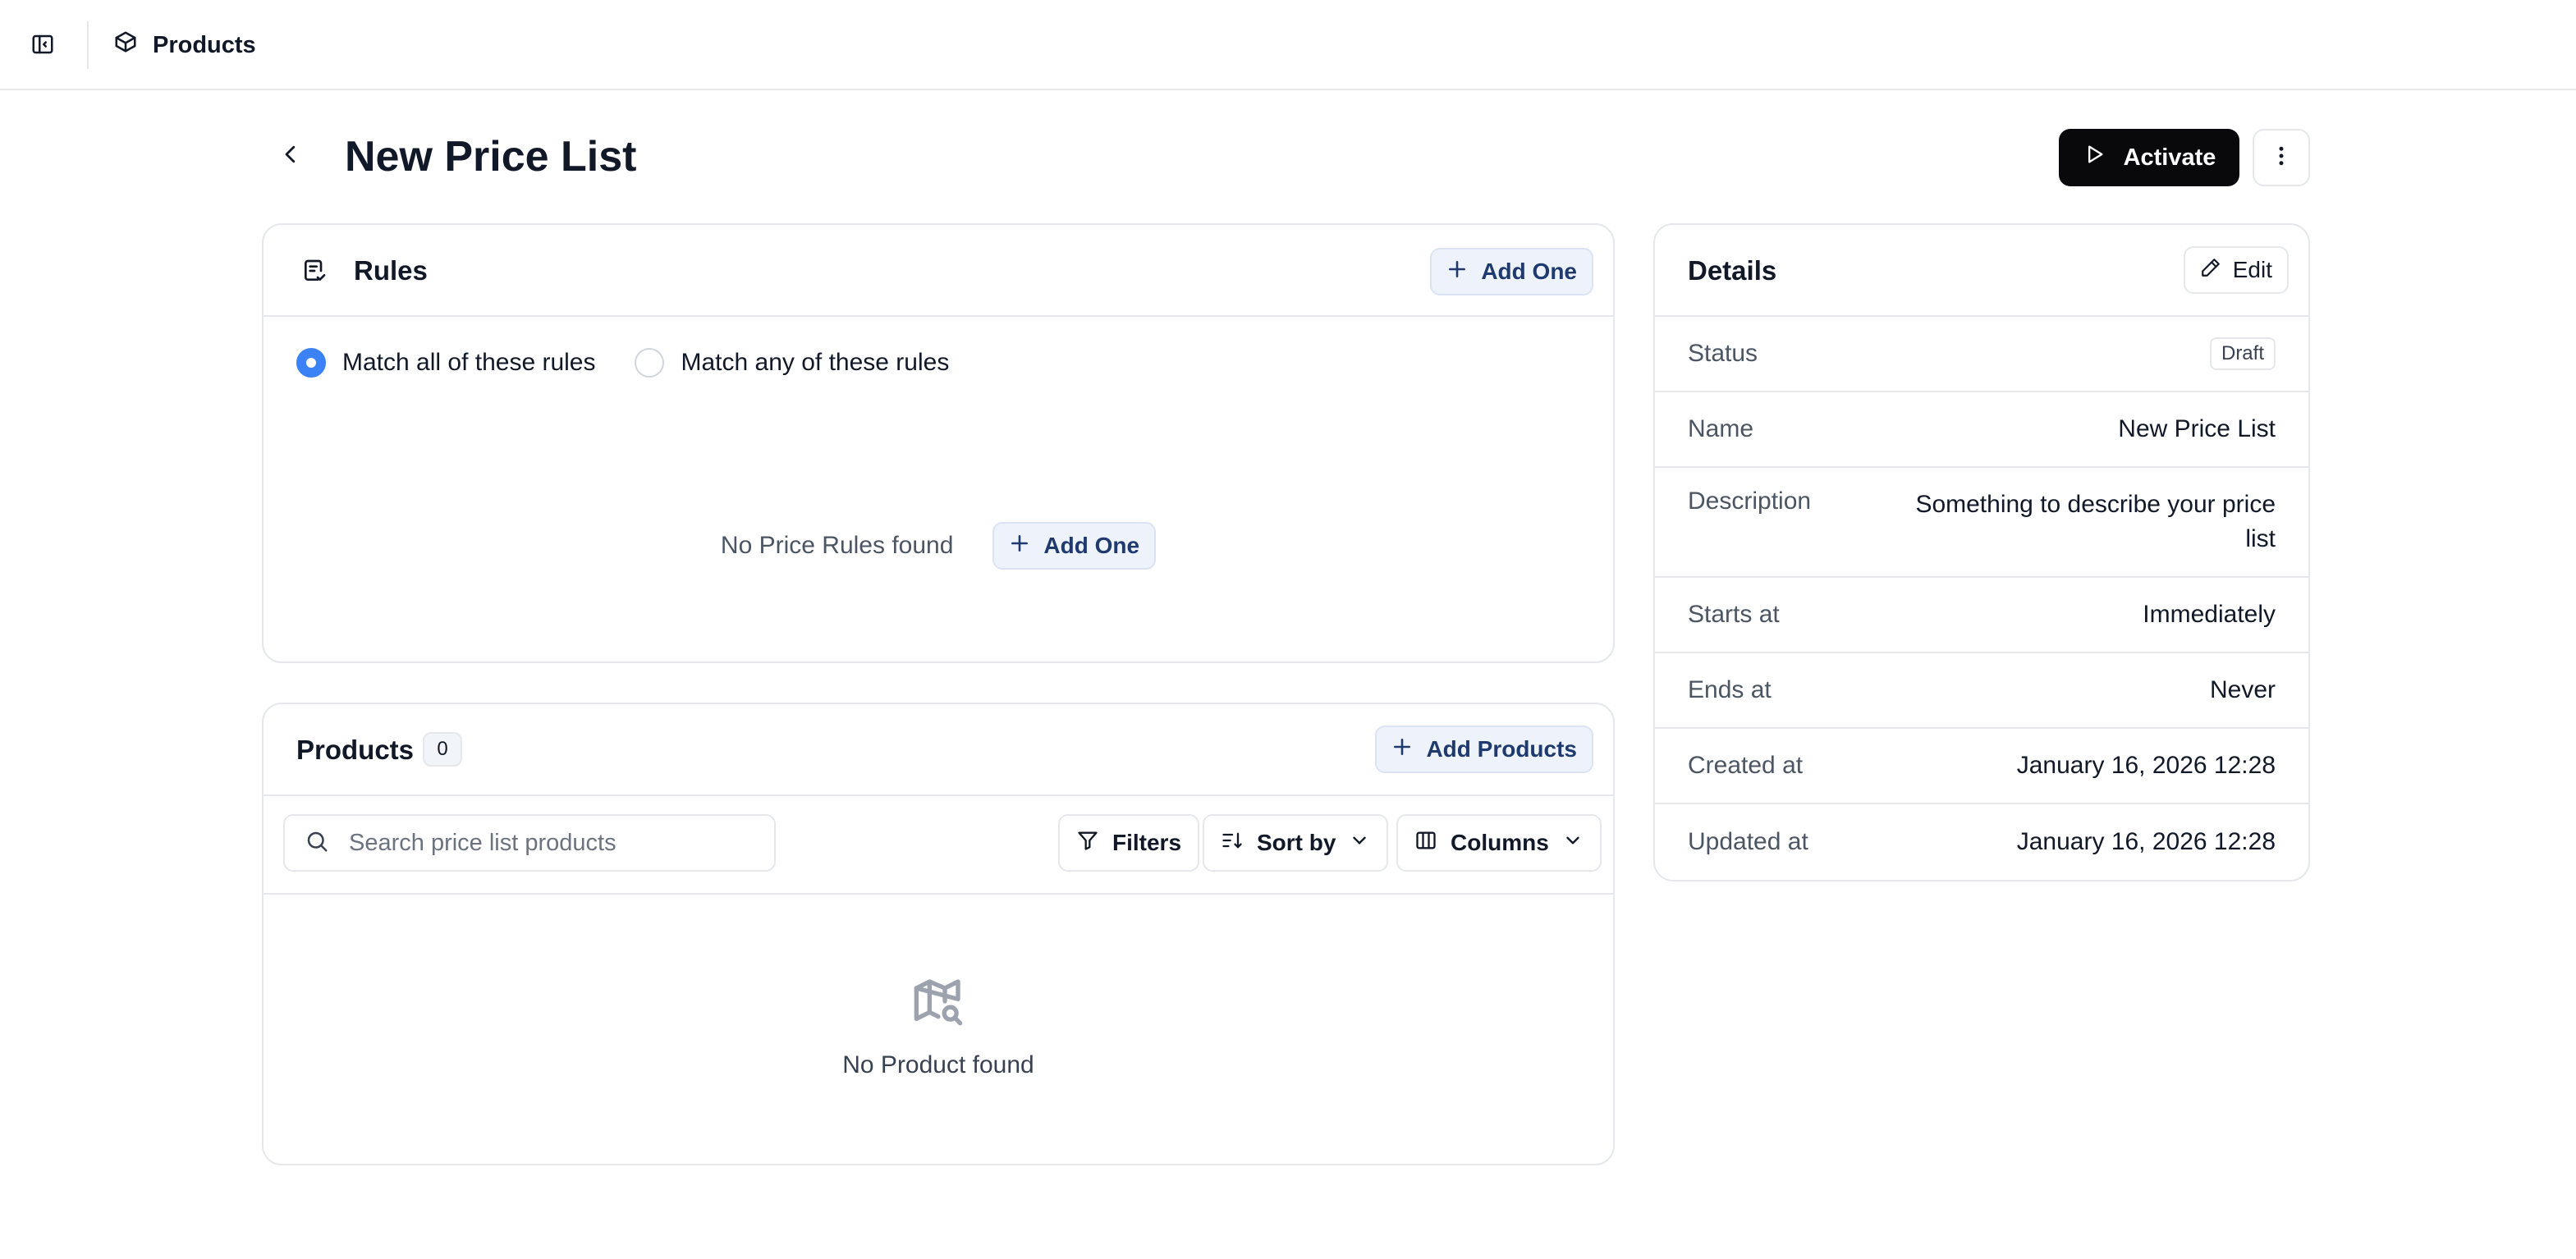 Image resolution: width=2576 pixels, height=1259 pixels. Describe the element at coordinates (1288, 45) in the screenshot. I see `top-bar: Products` at that location.